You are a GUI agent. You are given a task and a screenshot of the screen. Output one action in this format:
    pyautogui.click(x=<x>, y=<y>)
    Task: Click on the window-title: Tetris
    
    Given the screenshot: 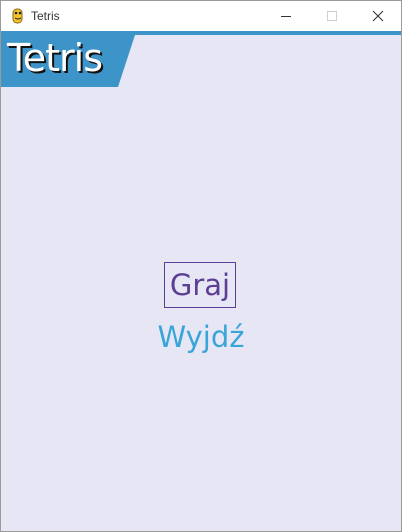 What is the action you would take?
    pyautogui.click(x=45, y=16)
    